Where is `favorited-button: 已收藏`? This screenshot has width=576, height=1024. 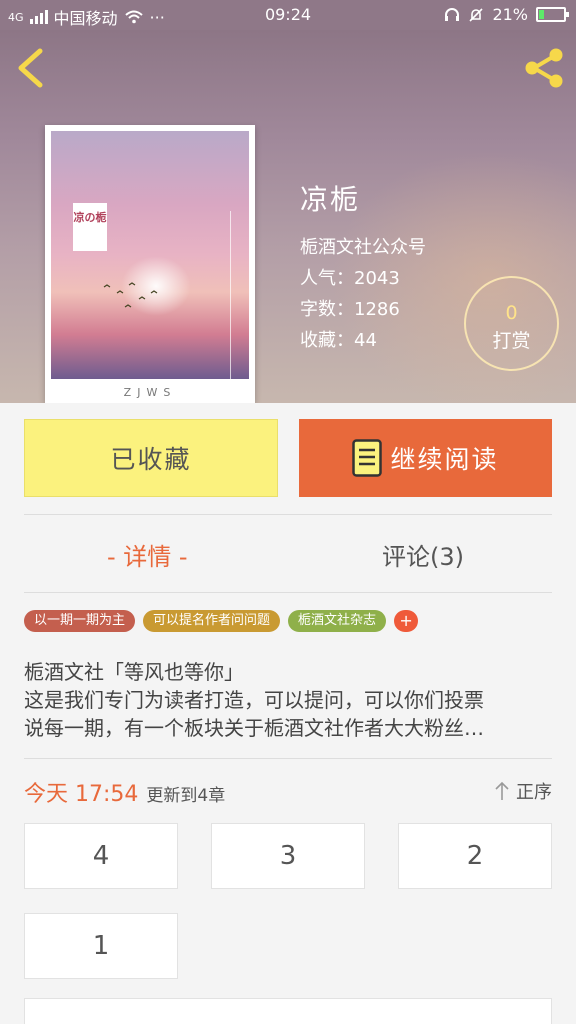
favorited-button: 已收藏 is located at coordinates (151, 458).